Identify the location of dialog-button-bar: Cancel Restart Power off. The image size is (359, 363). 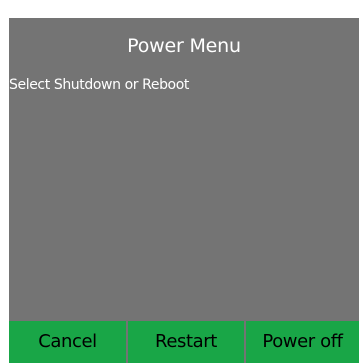
(184, 342).